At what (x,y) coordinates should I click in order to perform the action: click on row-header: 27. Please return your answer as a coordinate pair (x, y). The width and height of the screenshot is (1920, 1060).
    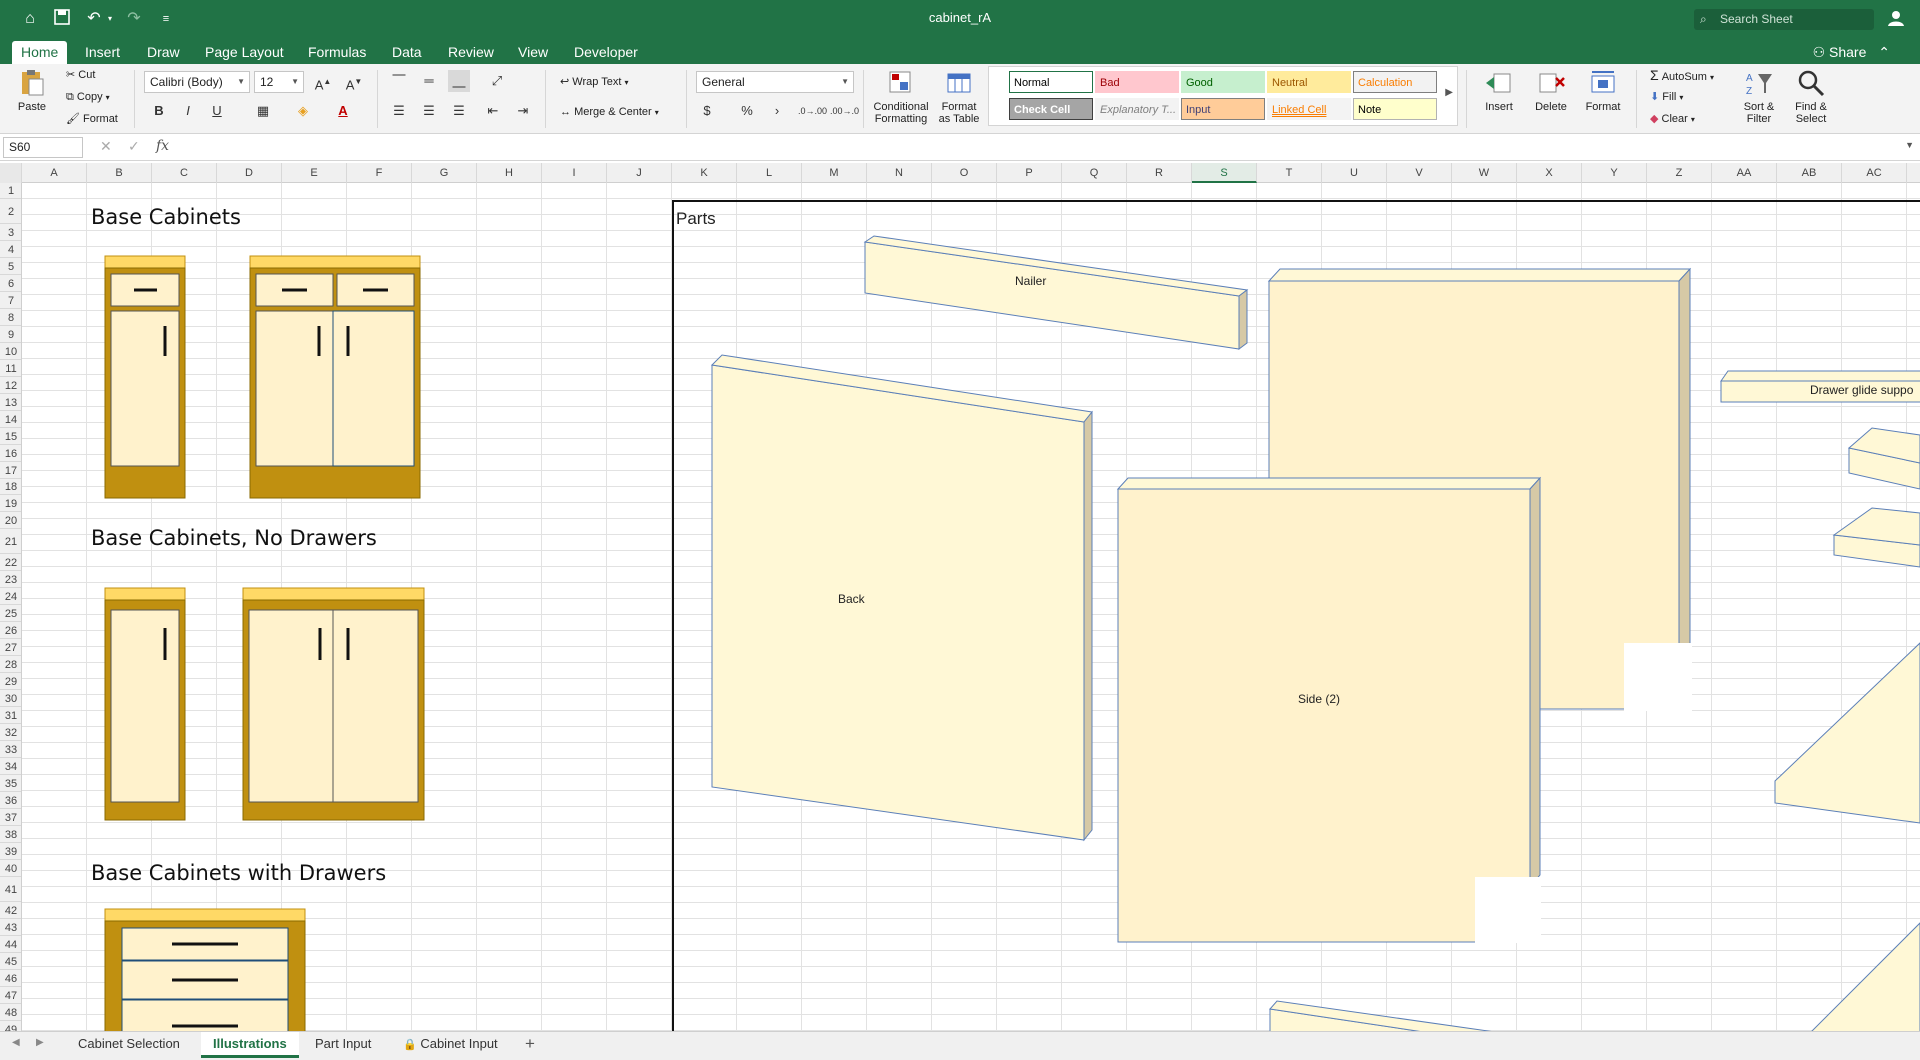
    Looking at the image, I should click on (10, 648).